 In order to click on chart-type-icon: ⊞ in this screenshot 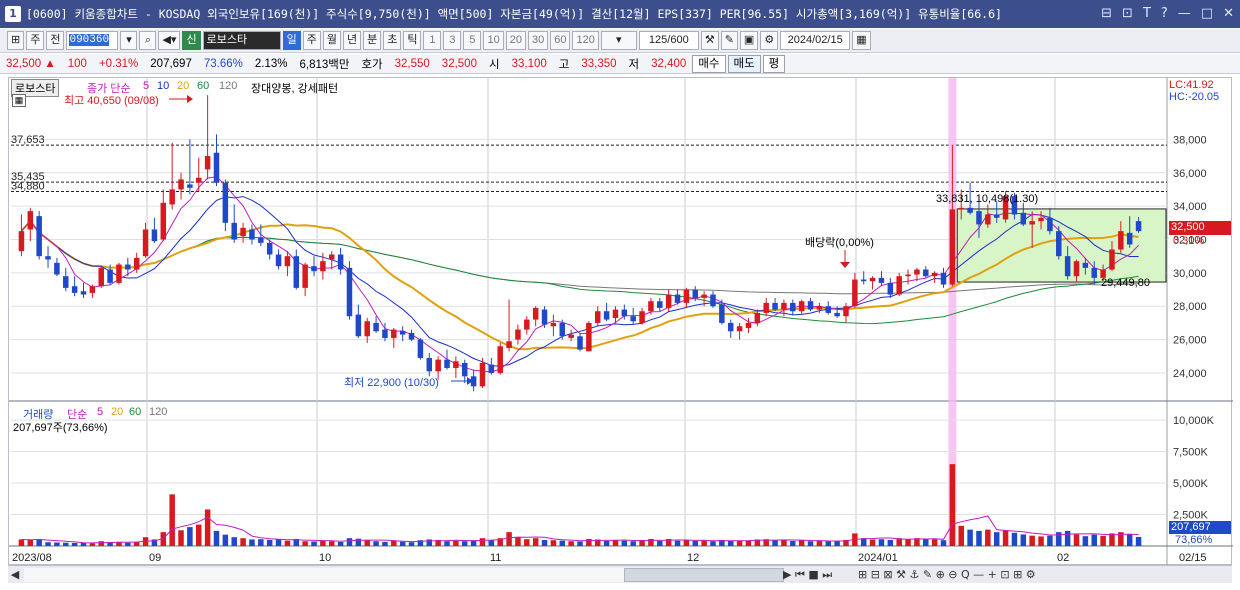, I will do `click(16, 40)`.